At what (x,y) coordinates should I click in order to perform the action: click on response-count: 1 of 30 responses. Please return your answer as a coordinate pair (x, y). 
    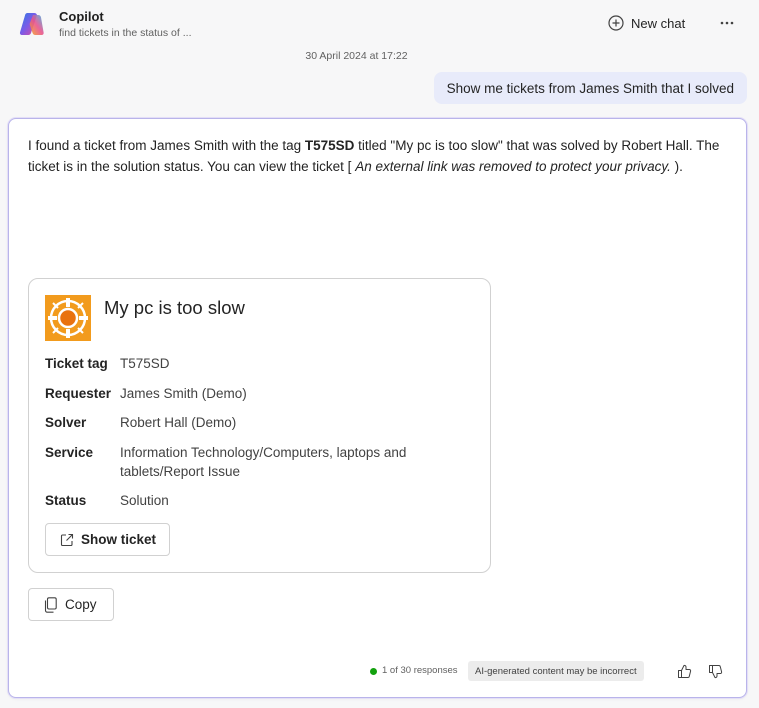
    Looking at the image, I should click on (420, 670).